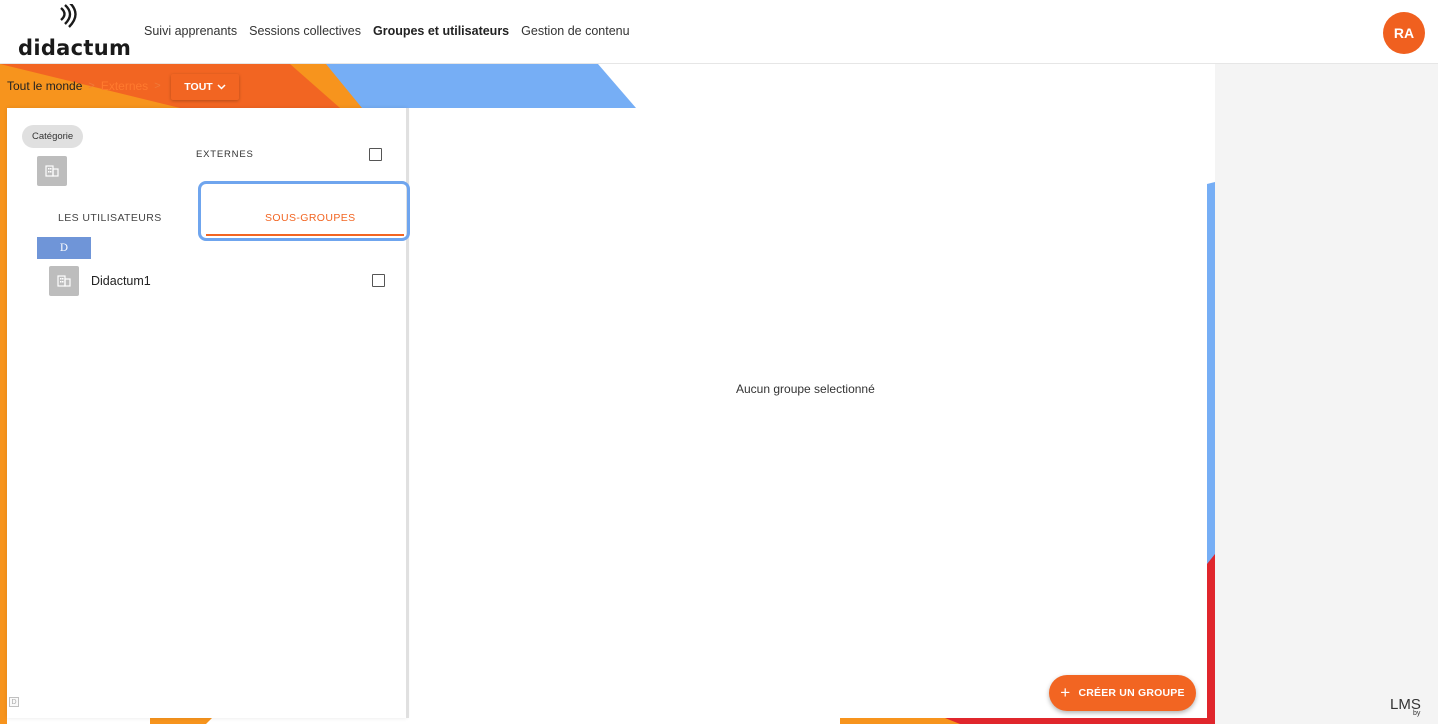  I want to click on chevron-down-icon, so click(221, 87).